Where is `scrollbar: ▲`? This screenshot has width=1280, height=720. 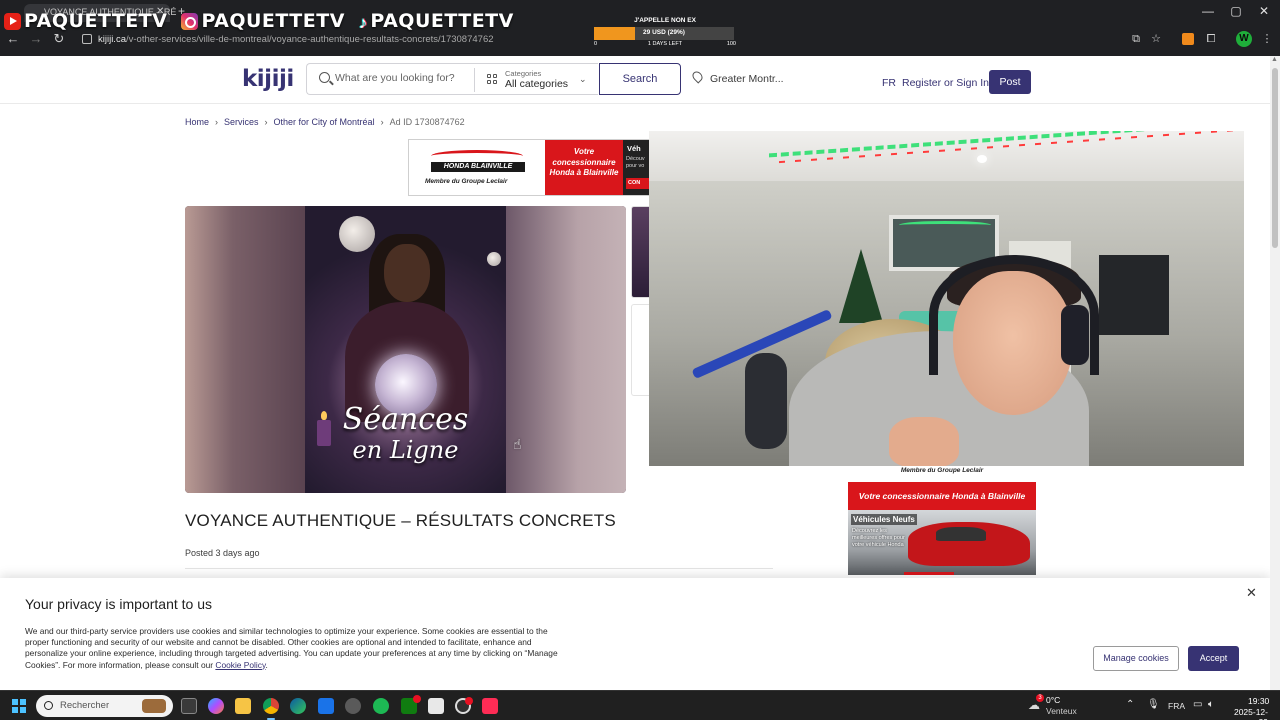 scrollbar: ▲ is located at coordinates (1275, 373).